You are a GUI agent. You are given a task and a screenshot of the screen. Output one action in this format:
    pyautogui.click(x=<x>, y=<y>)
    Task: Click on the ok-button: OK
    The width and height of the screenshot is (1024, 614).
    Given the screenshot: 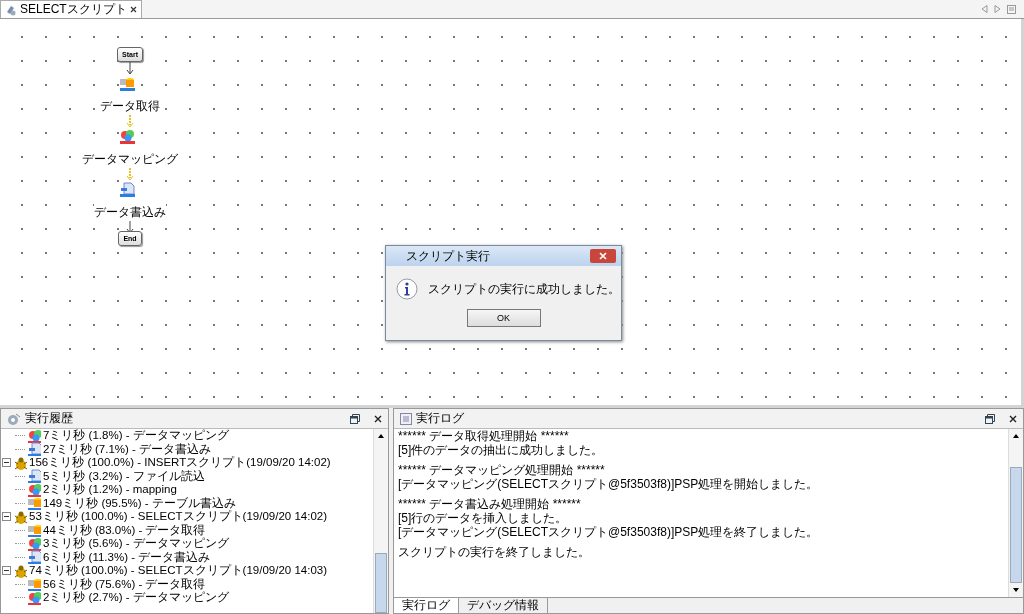 What is the action you would take?
    pyautogui.click(x=503, y=318)
    